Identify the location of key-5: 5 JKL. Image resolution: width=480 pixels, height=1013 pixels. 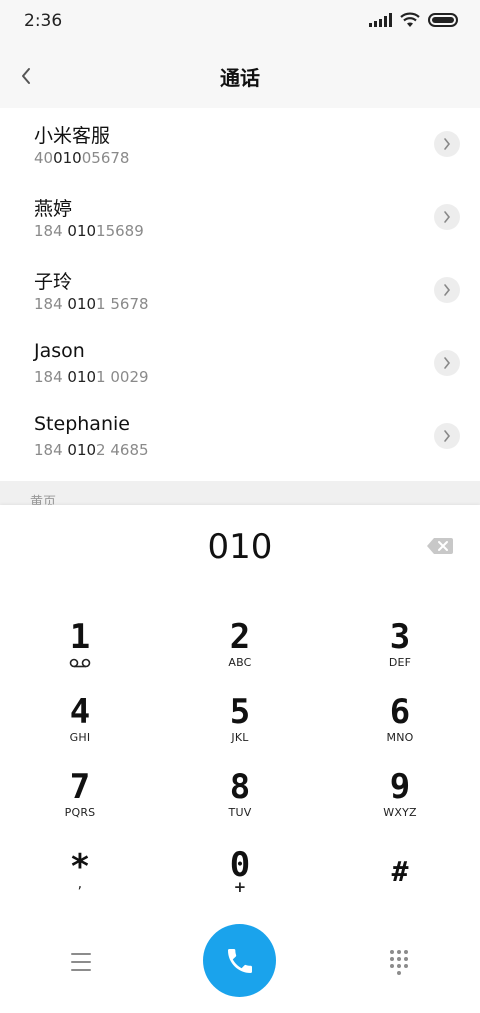
(240, 730).